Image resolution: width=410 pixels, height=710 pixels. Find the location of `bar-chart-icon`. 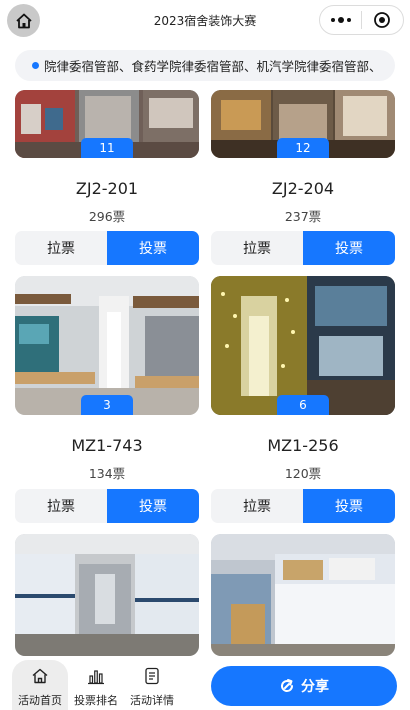

bar-chart-icon is located at coordinates (96, 676).